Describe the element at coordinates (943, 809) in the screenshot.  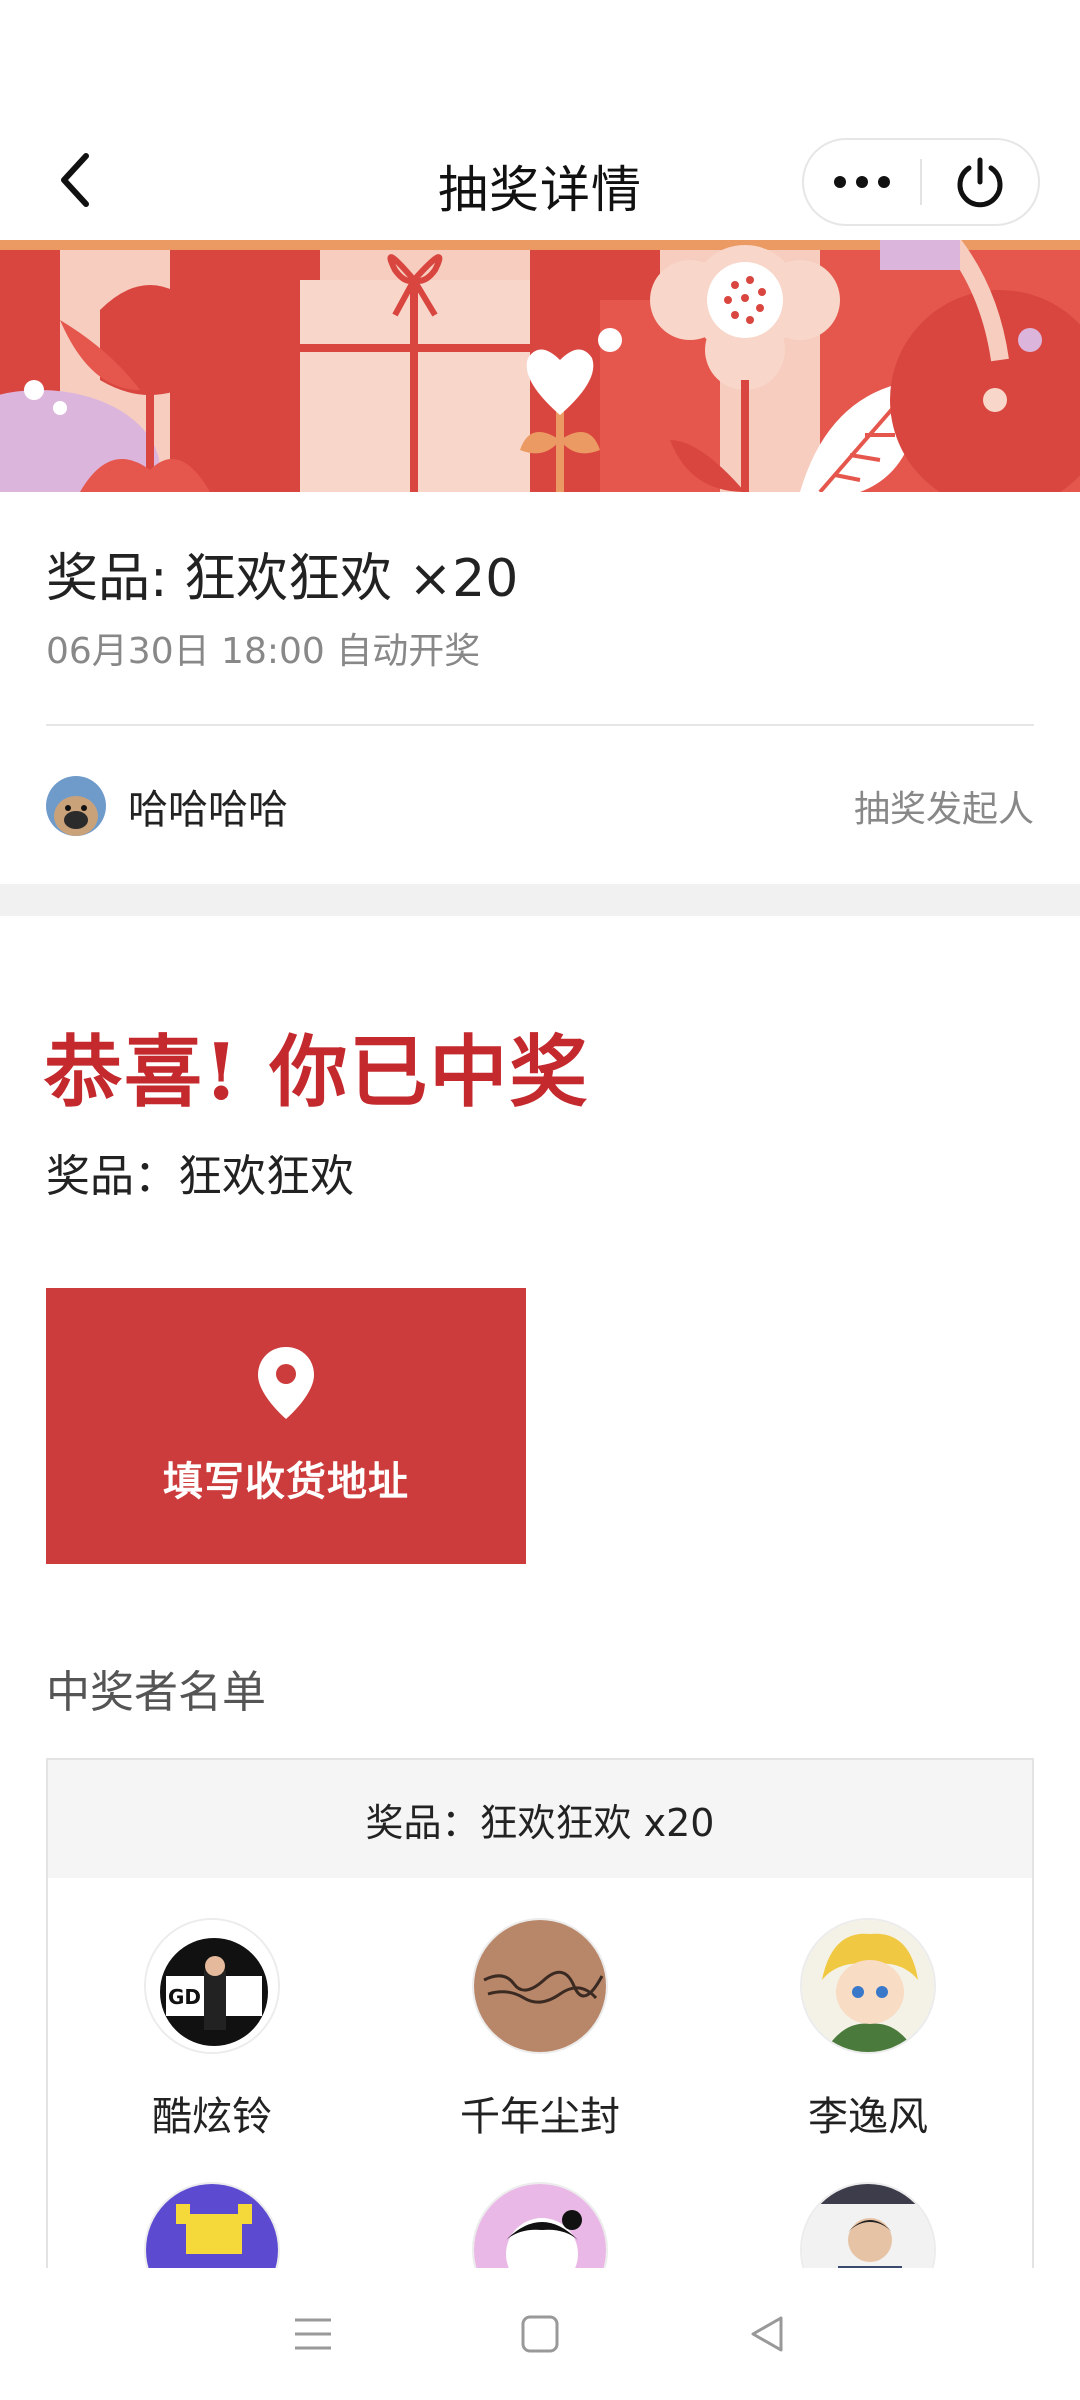
I see `initiator-role: 抽奖发起人` at that location.